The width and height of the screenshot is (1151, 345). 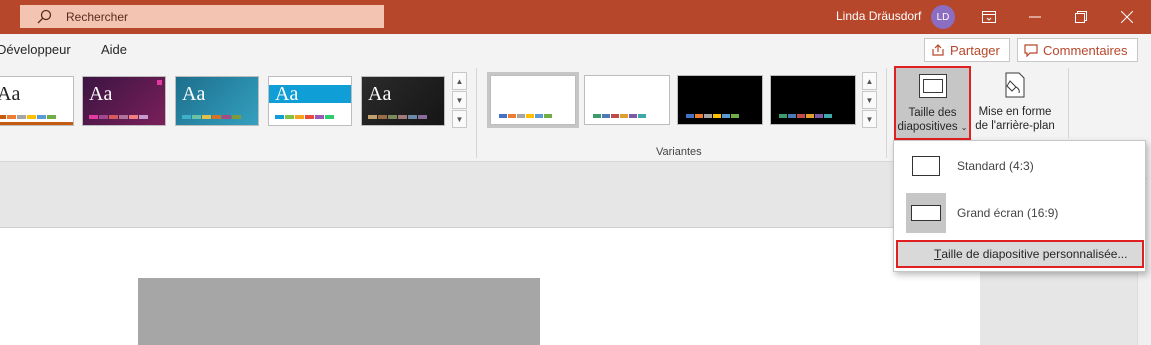 I want to click on group-label-variantes: Variantes, so click(x=679, y=152).